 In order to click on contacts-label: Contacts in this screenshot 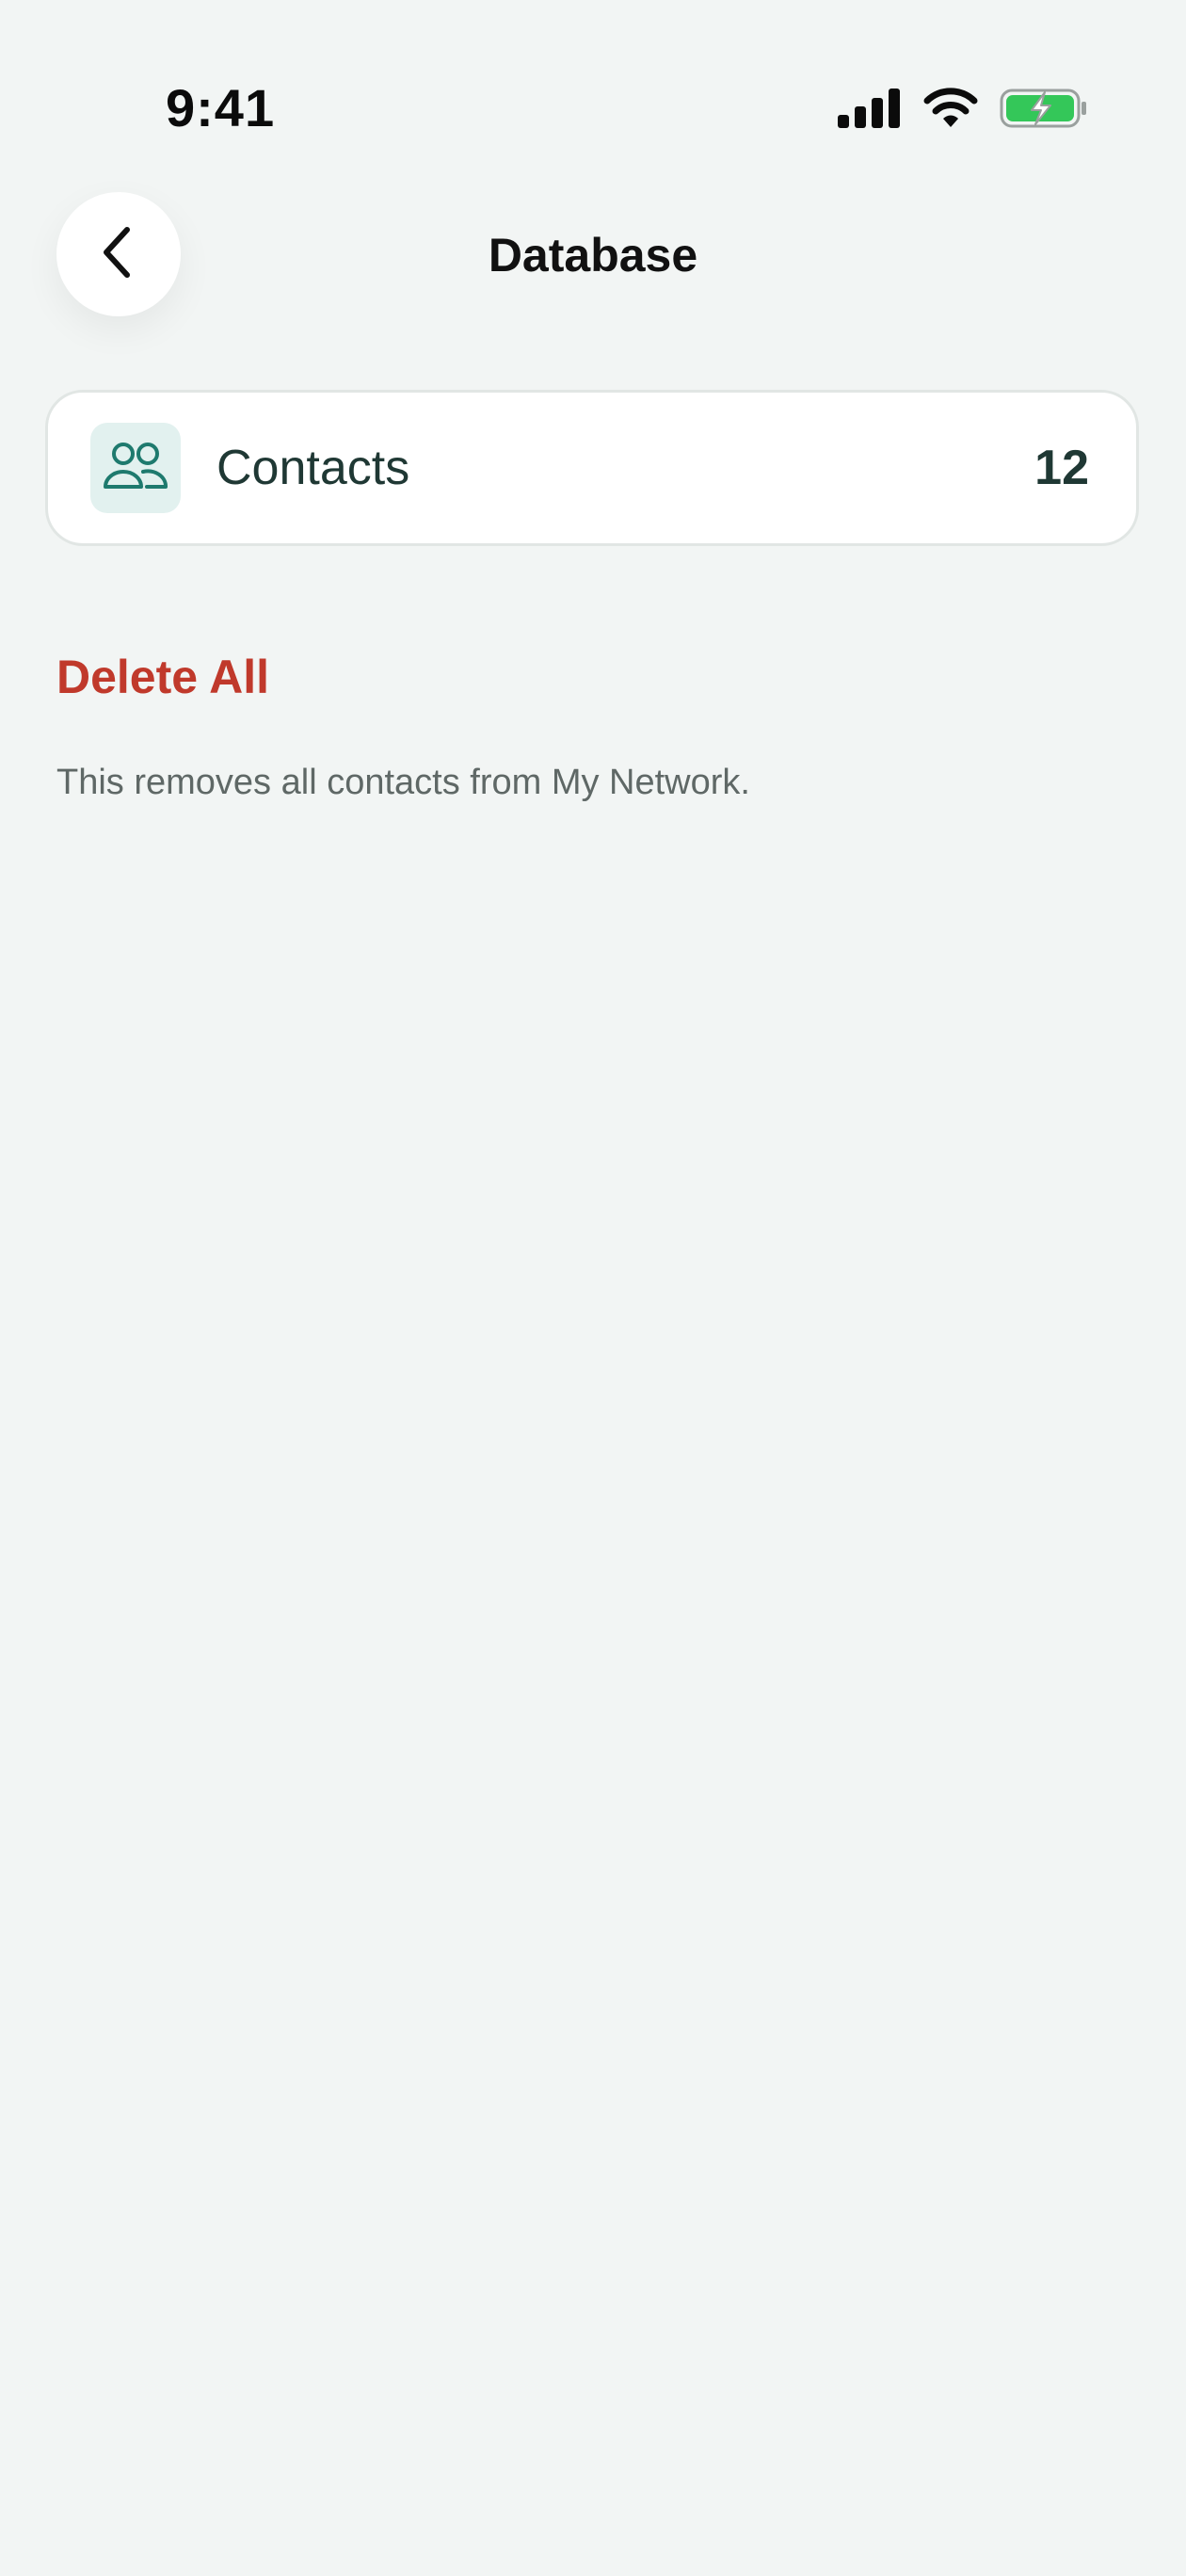, I will do `click(313, 468)`.